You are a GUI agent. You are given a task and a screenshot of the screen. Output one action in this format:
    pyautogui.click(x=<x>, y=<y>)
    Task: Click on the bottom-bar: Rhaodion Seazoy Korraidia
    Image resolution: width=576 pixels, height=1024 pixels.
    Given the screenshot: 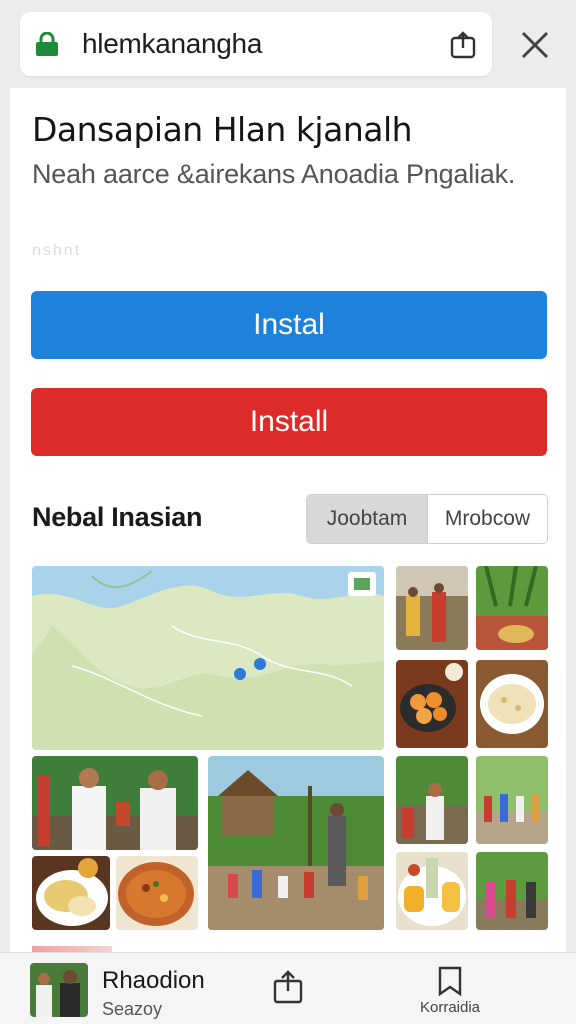 What is the action you would take?
    pyautogui.click(x=288, y=988)
    